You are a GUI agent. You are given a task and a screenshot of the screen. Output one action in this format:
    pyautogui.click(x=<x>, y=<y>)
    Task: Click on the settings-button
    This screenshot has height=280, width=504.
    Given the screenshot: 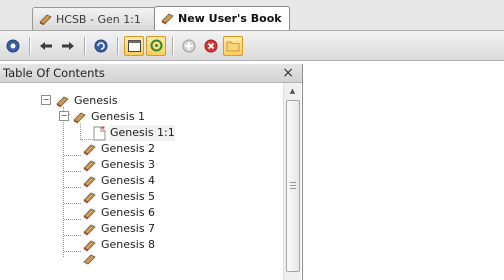 What is the action you would take?
    pyautogui.click(x=156, y=45)
    